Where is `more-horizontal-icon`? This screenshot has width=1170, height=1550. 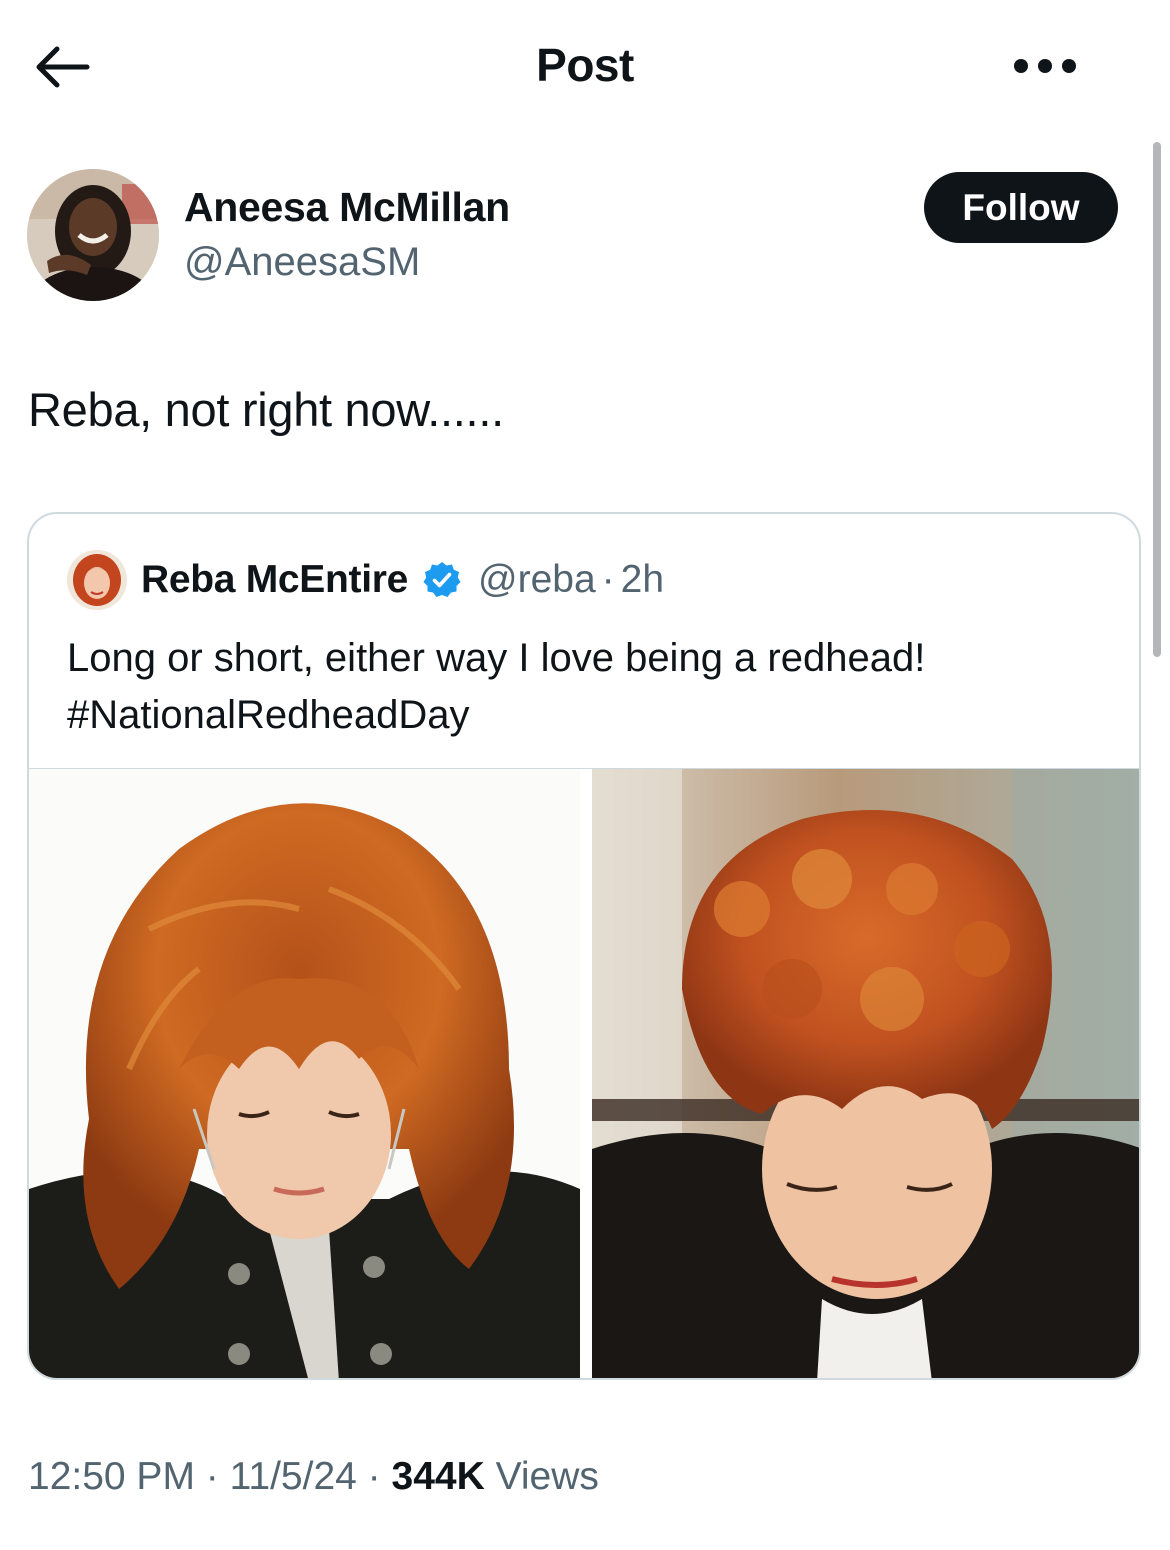 more-horizontal-icon is located at coordinates (1045, 68).